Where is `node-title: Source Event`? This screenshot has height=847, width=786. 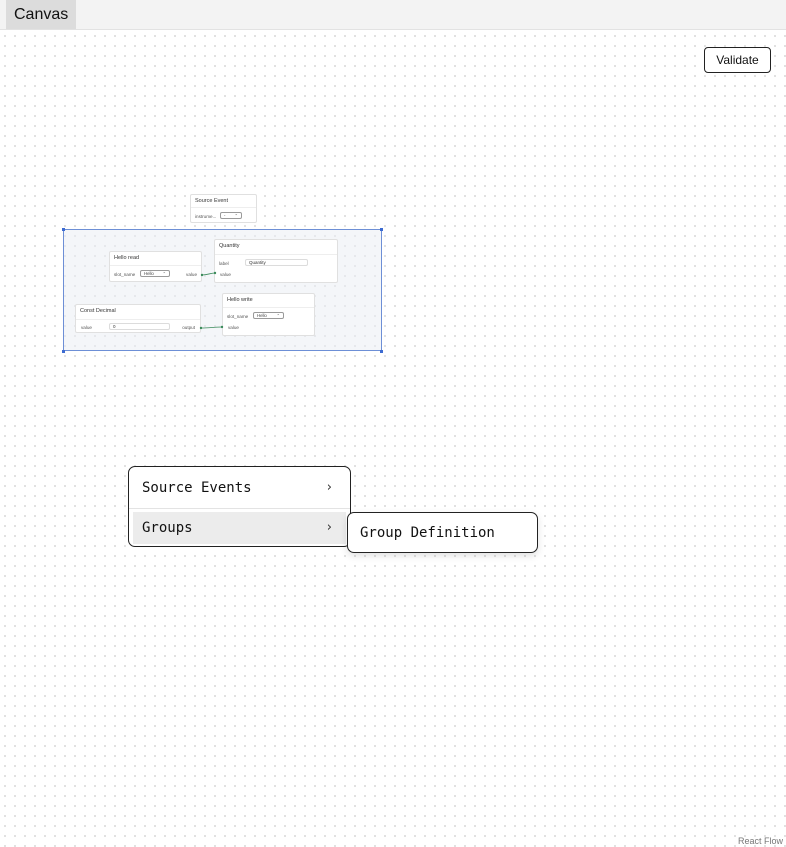 node-title: Source Event is located at coordinates (212, 201).